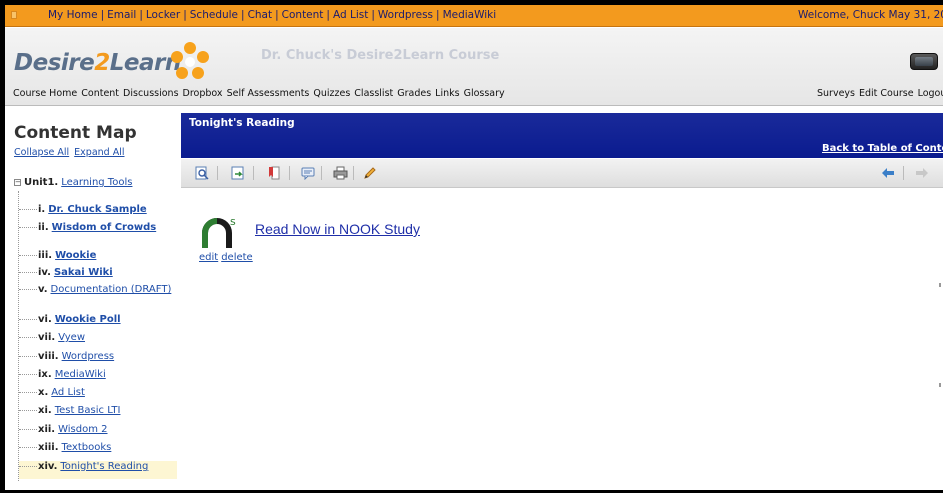 The image size is (943, 493). What do you see at coordinates (268, 93) in the screenshot?
I see `nav-self-assessments: Self Assessments` at bounding box center [268, 93].